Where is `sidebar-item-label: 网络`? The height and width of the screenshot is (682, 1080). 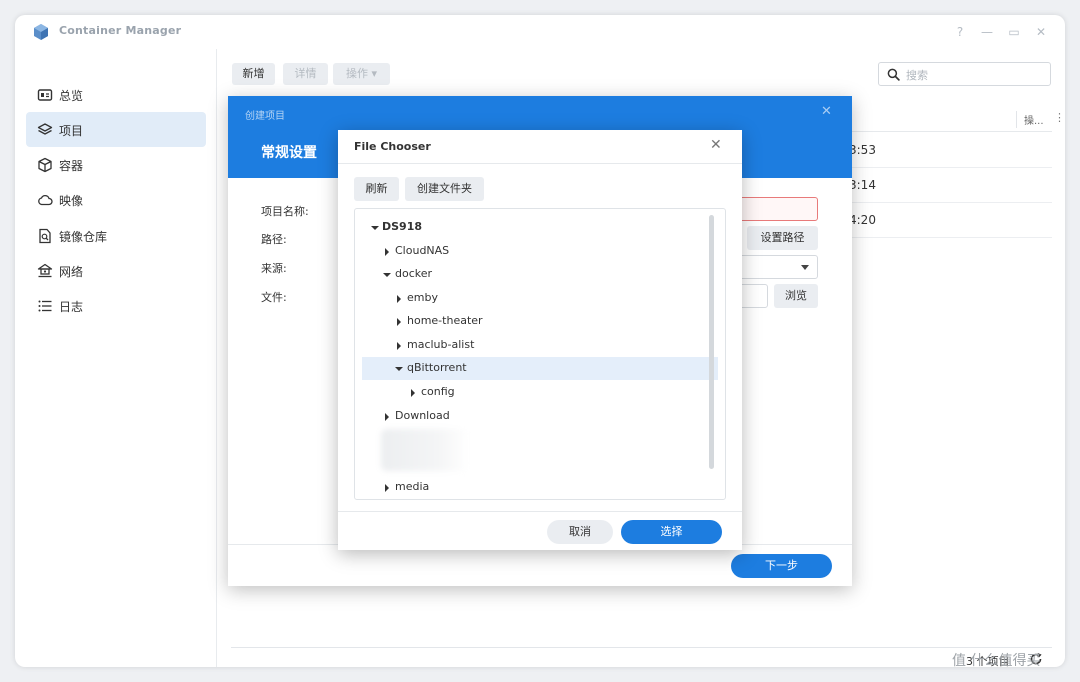 sidebar-item-label: 网络 is located at coordinates (71, 272).